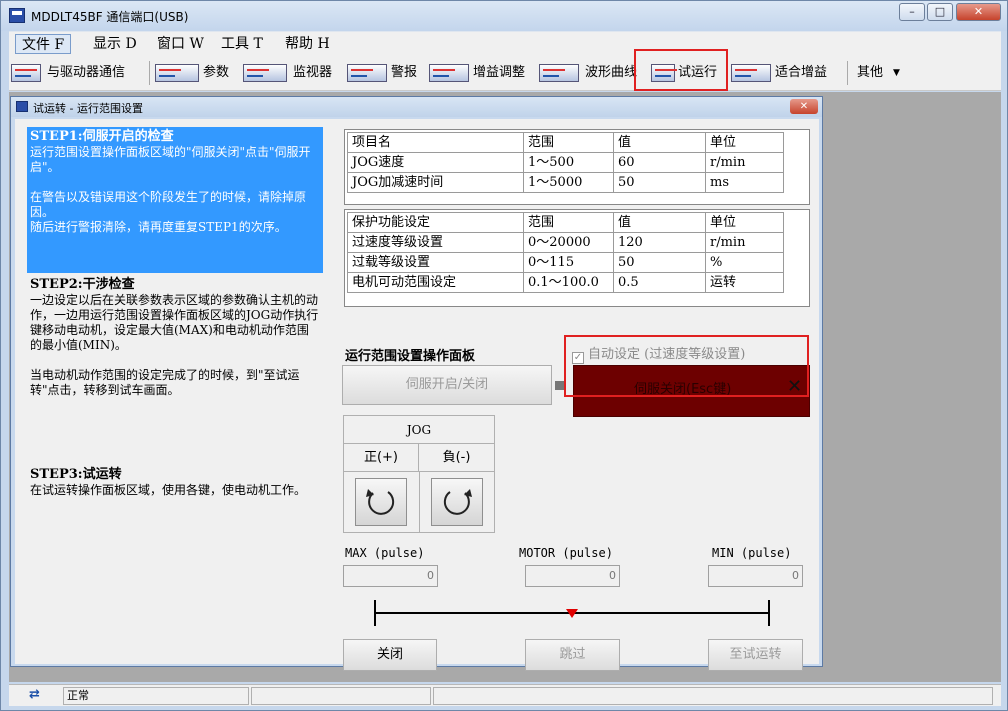 Image resolution: width=1008 pixels, height=711 pixels. I want to click on params-icon, so click(177, 73).